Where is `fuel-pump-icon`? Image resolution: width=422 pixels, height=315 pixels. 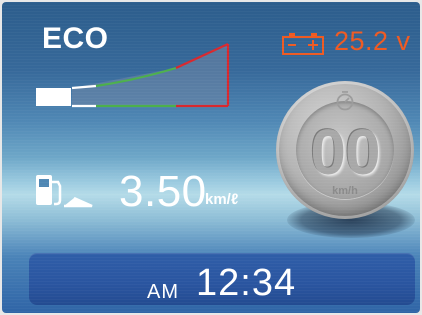
fuel-pump-icon is located at coordinates (64, 191).